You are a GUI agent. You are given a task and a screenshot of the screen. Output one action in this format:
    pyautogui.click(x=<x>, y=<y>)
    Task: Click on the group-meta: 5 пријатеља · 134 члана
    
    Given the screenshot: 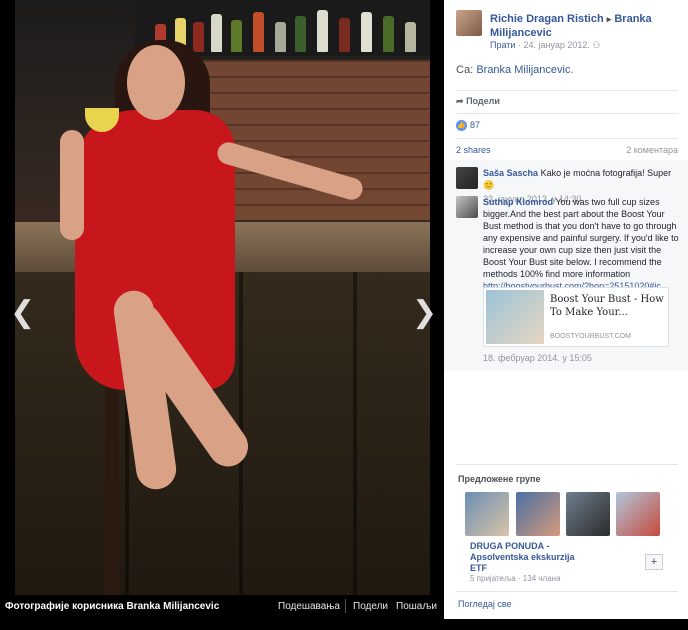 What is the action you would take?
    pyautogui.click(x=515, y=578)
    